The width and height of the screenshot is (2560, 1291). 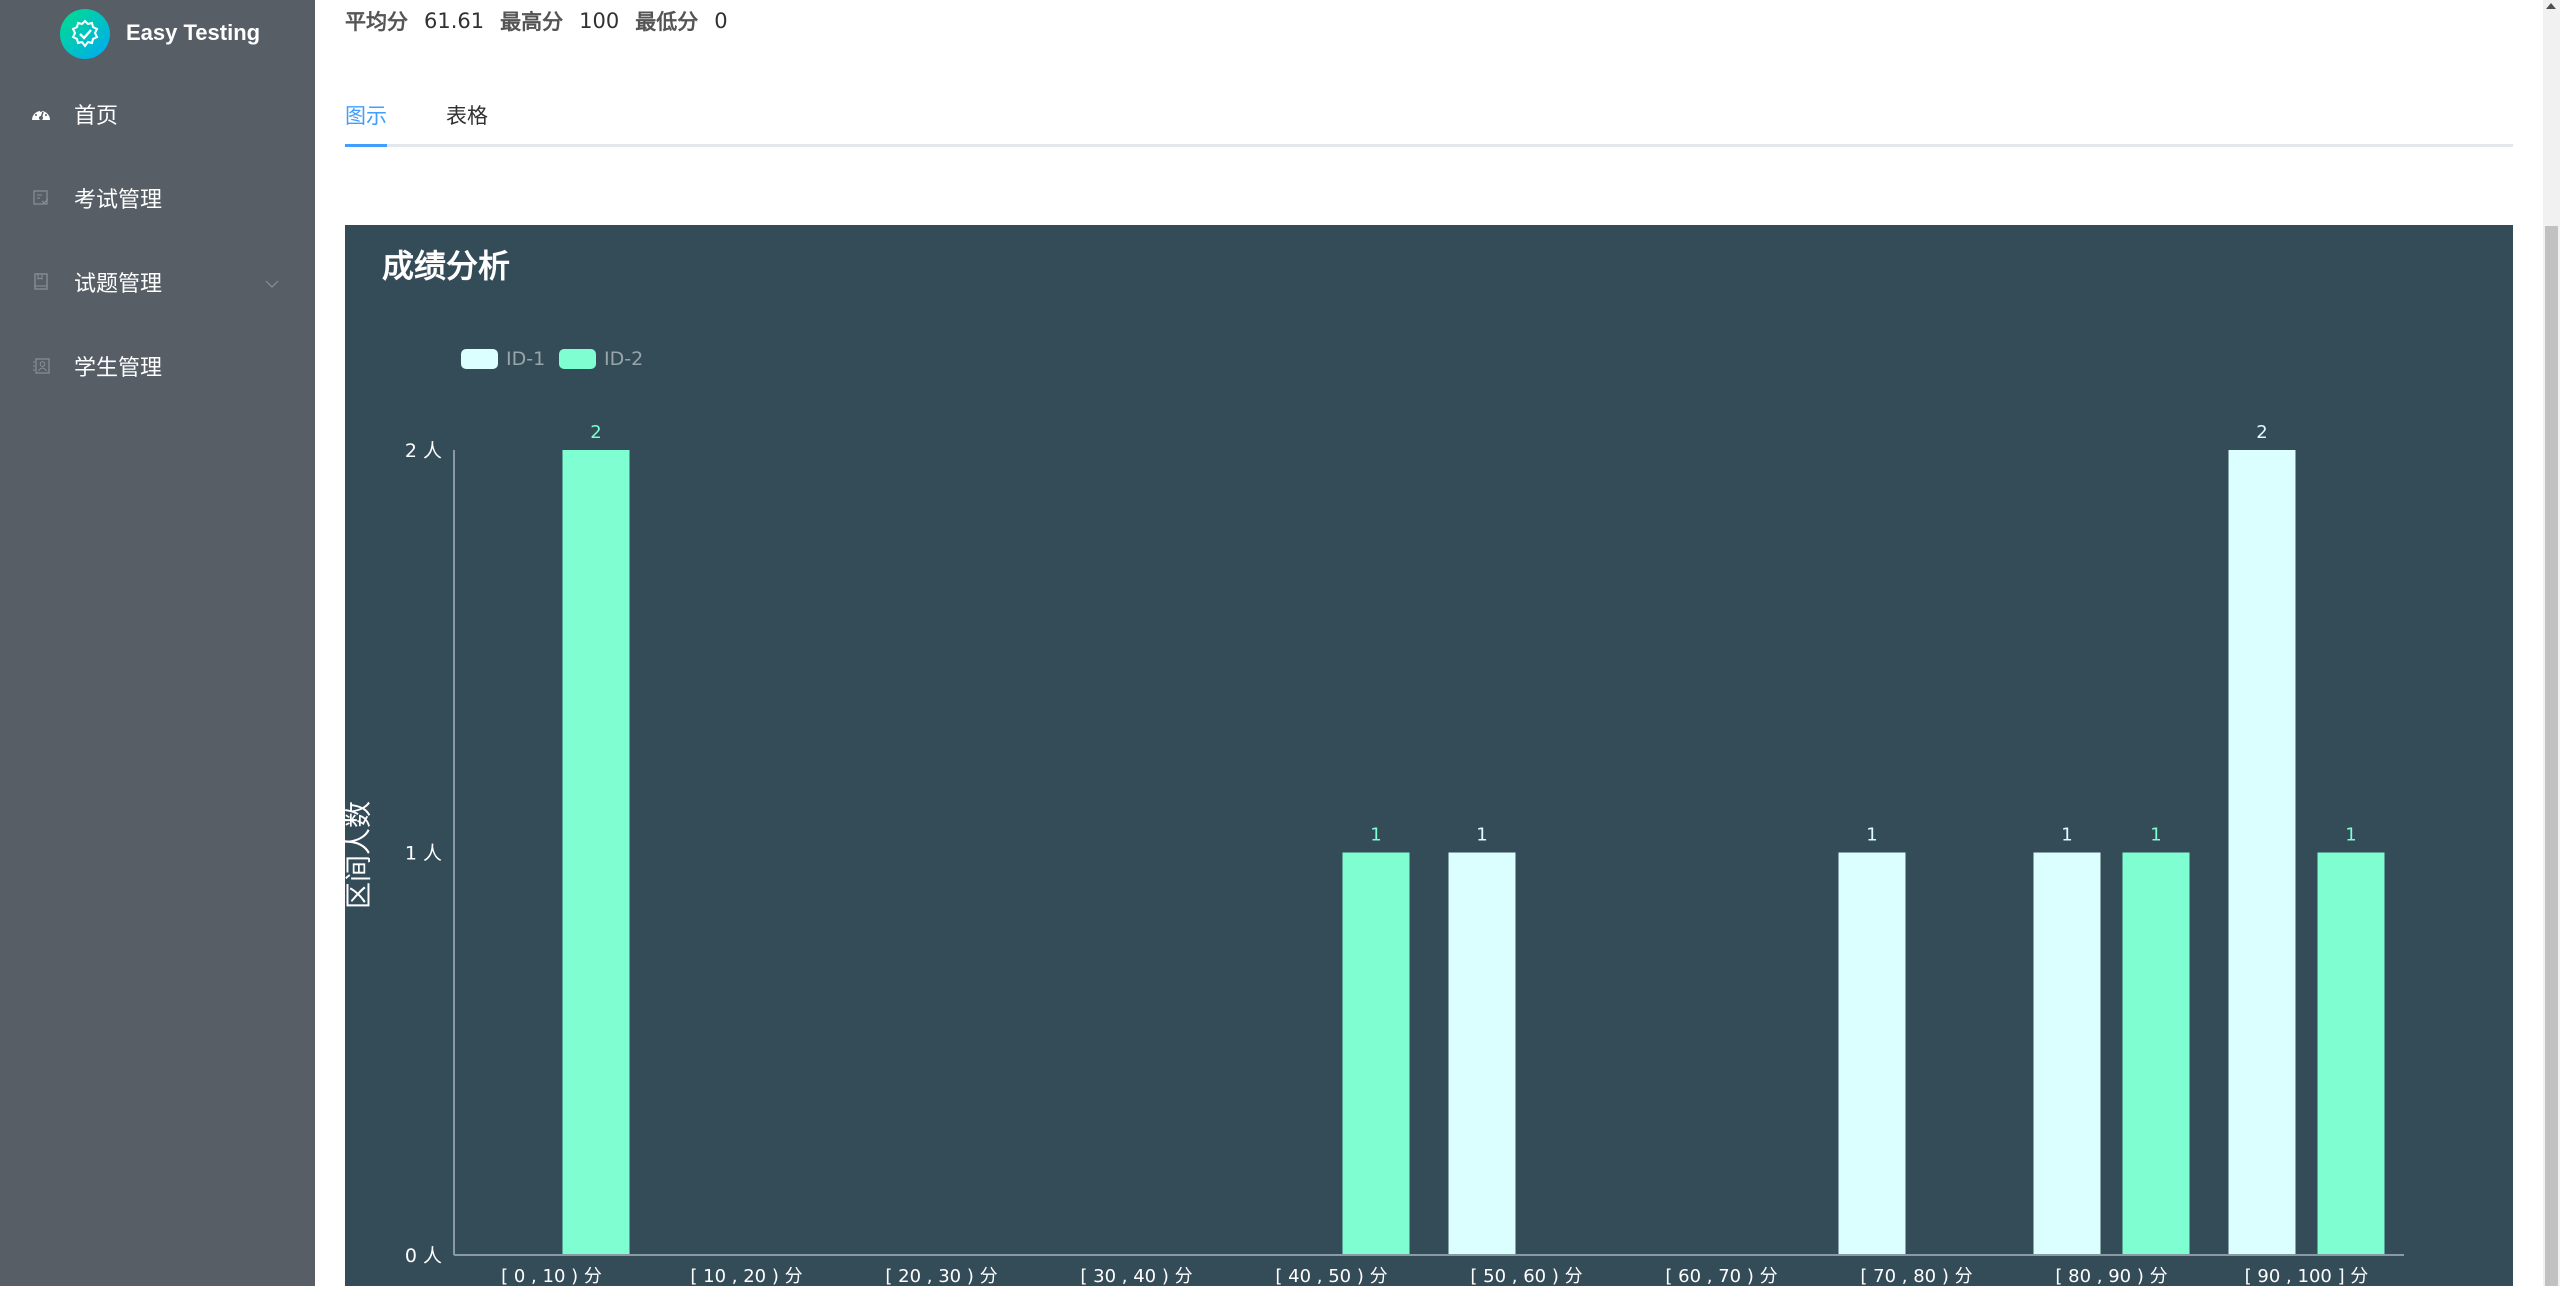 What do you see at coordinates (1331, 1276) in the screenshot?
I see `x-tick-label: [ 40 , 50 ) 分` at bounding box center [1331, 1276].